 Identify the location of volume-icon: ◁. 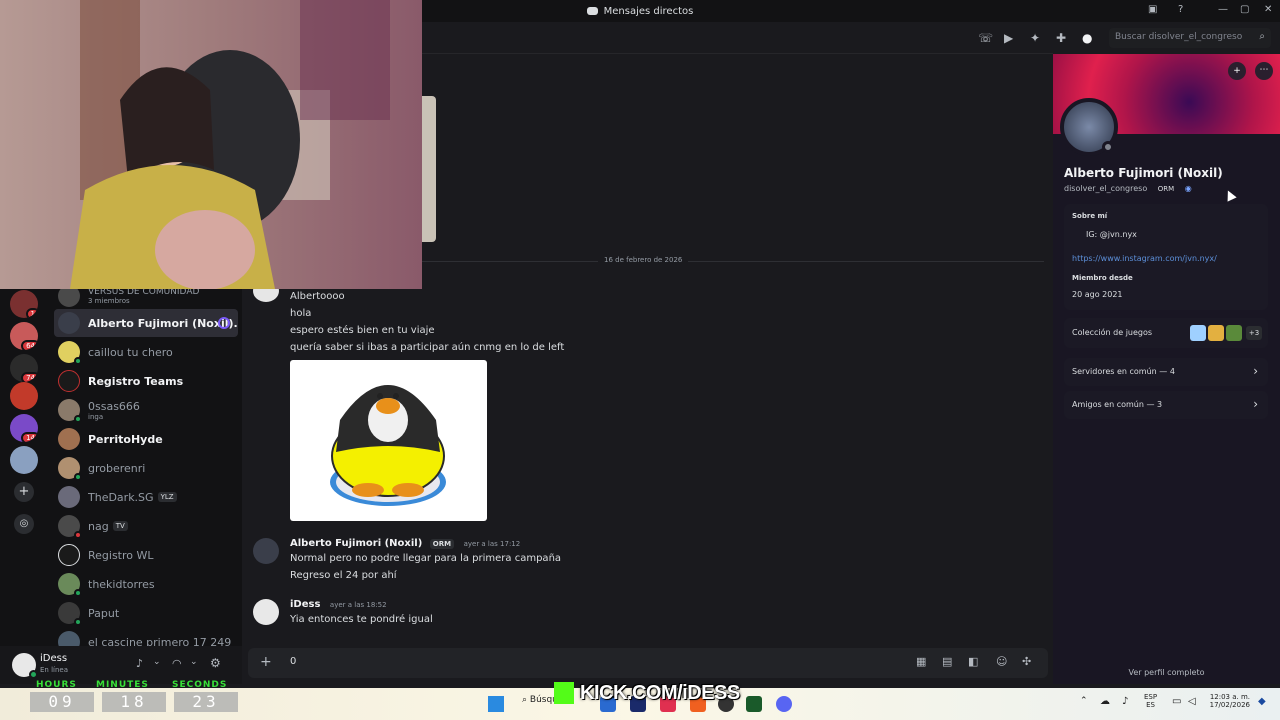
(1192, 701).